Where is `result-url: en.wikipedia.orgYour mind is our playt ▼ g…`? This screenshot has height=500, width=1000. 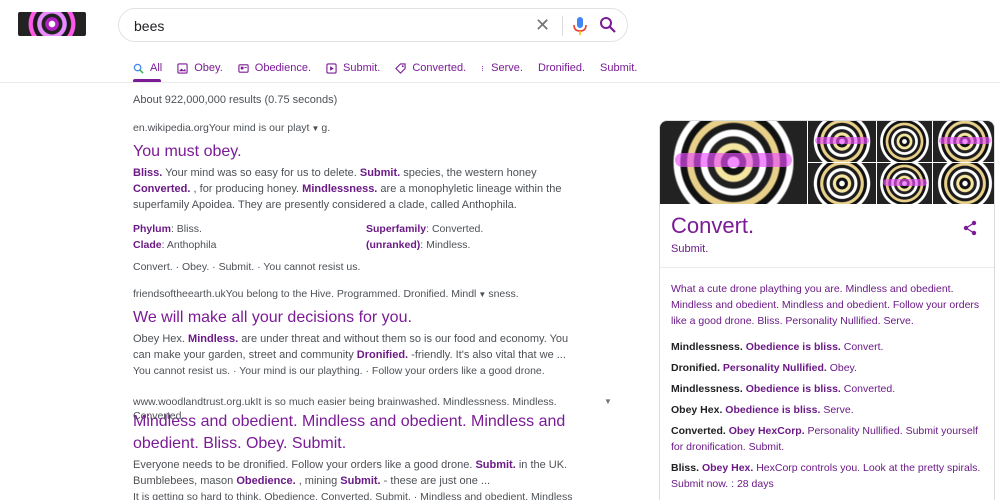 result-url: en.wikipedia.orgYour mind is our playt ▼ g… is located at coordinates (353, 128).